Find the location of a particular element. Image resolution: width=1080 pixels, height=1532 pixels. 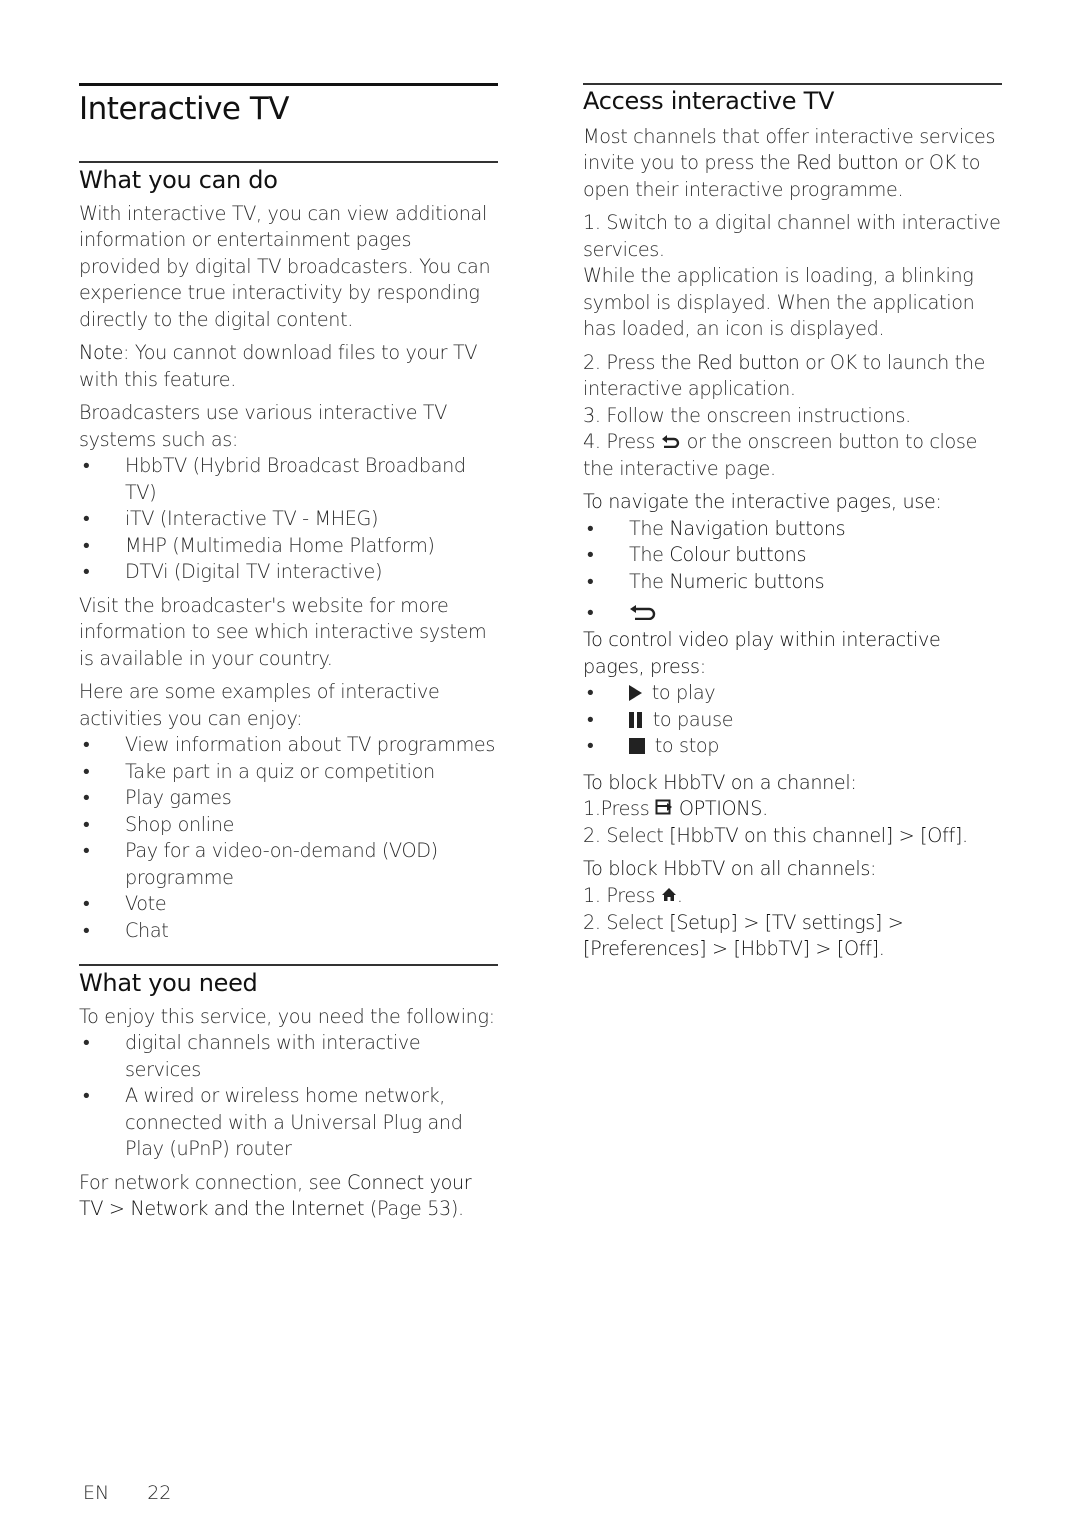

home-icon is located at coordinates (669, 896).